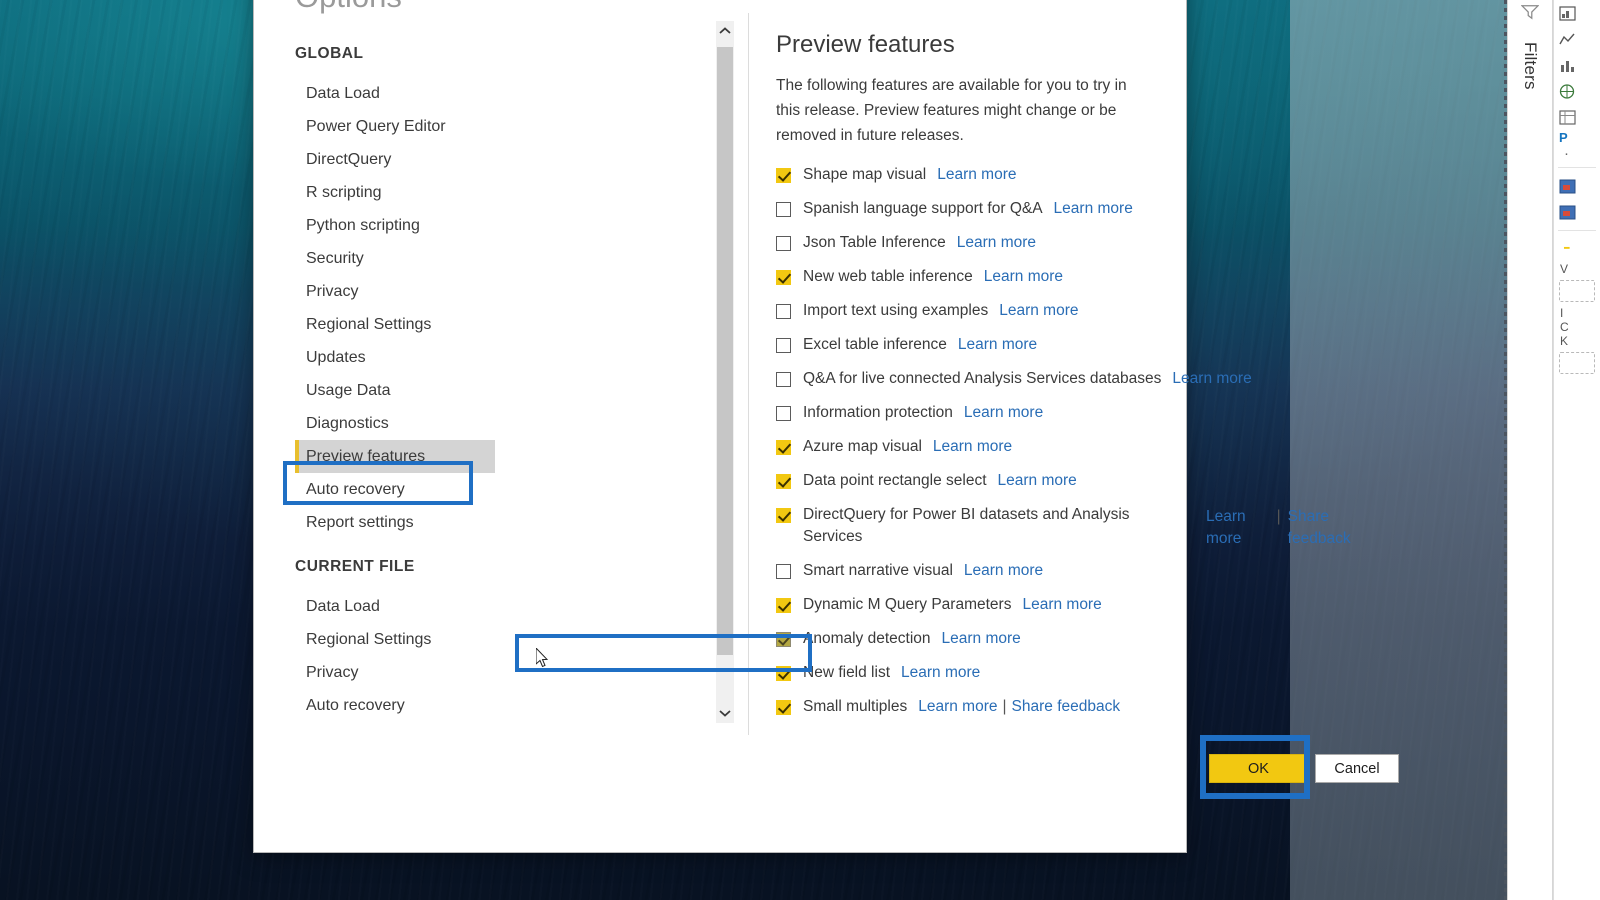 This screenshot has width=1600, height=900. Describe the element at coordinates (395, 126) in the screenshot. I see `sidebar-item-power-query-editor: Power Query Editor` at that location.